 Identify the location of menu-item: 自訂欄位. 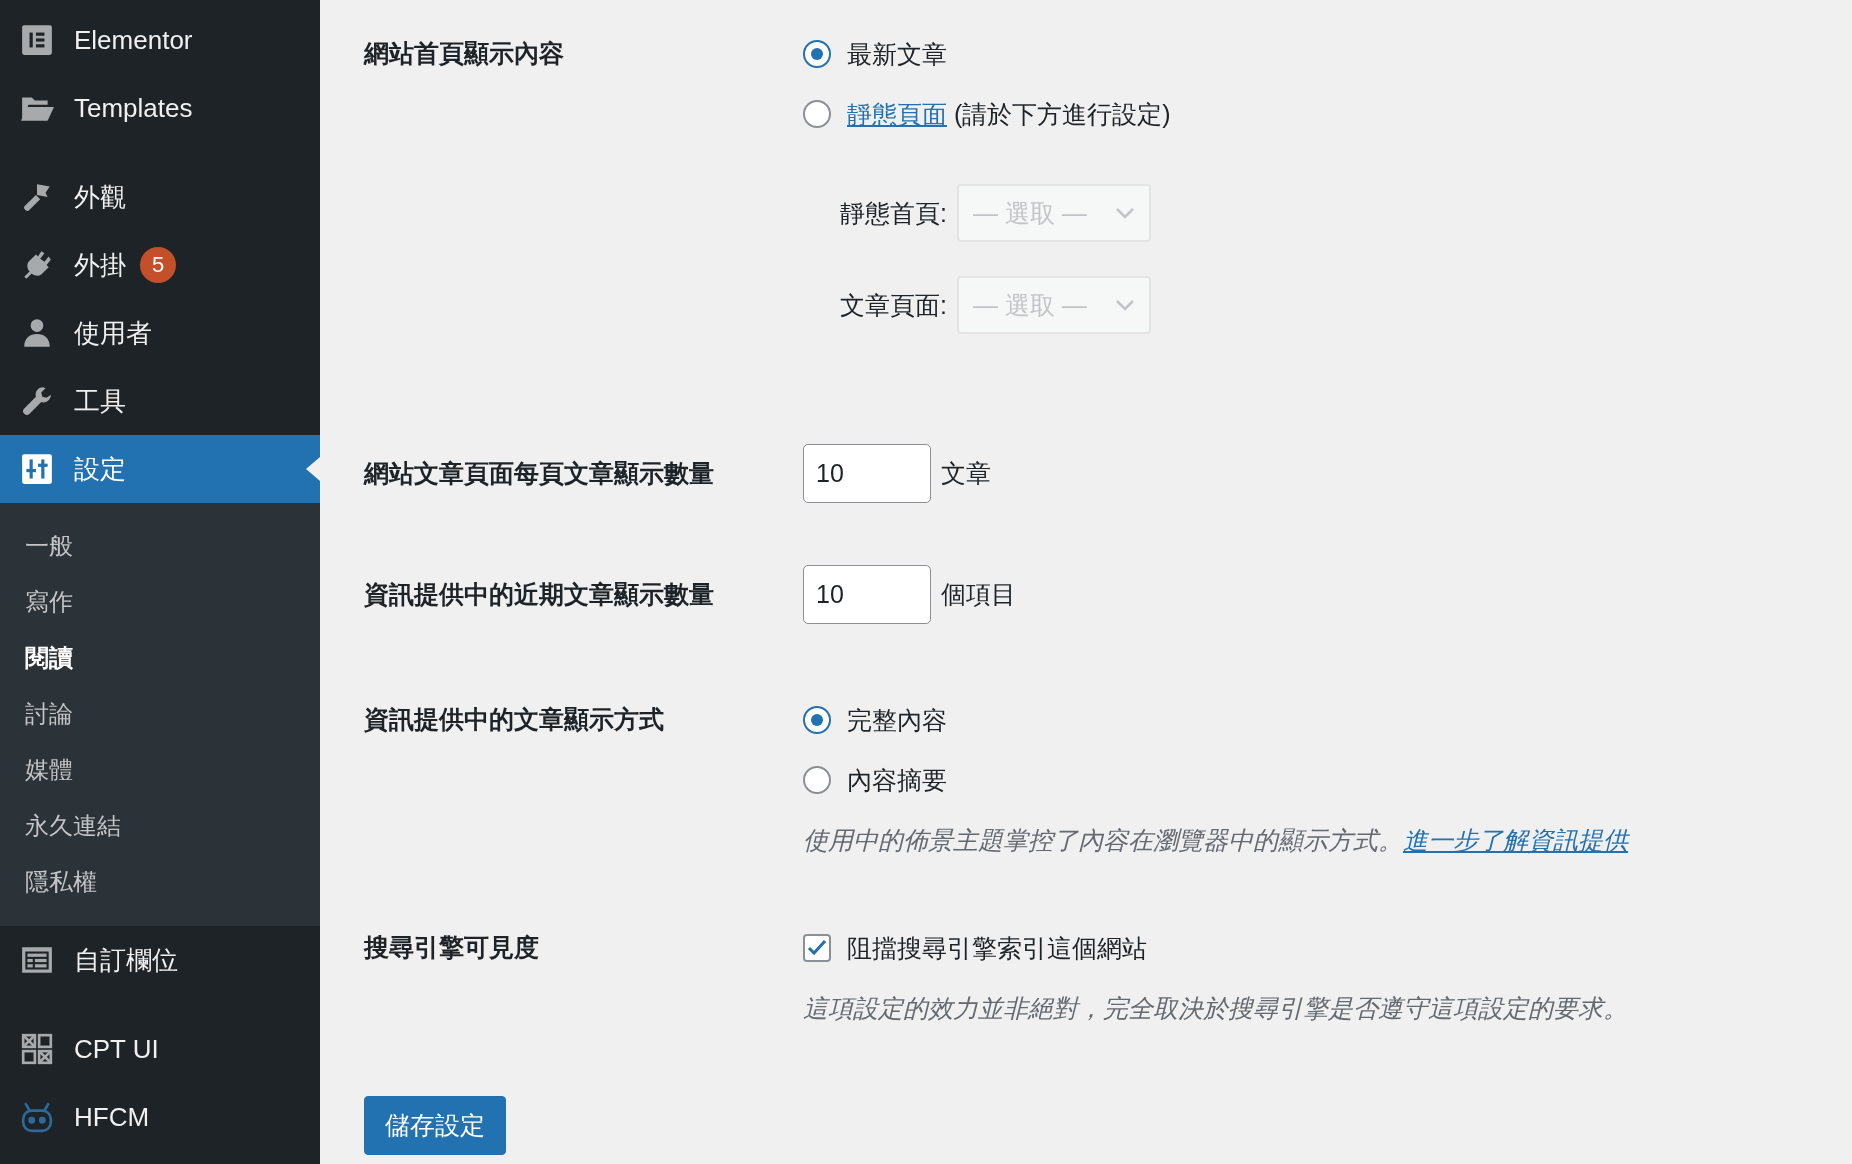
(160, 960).